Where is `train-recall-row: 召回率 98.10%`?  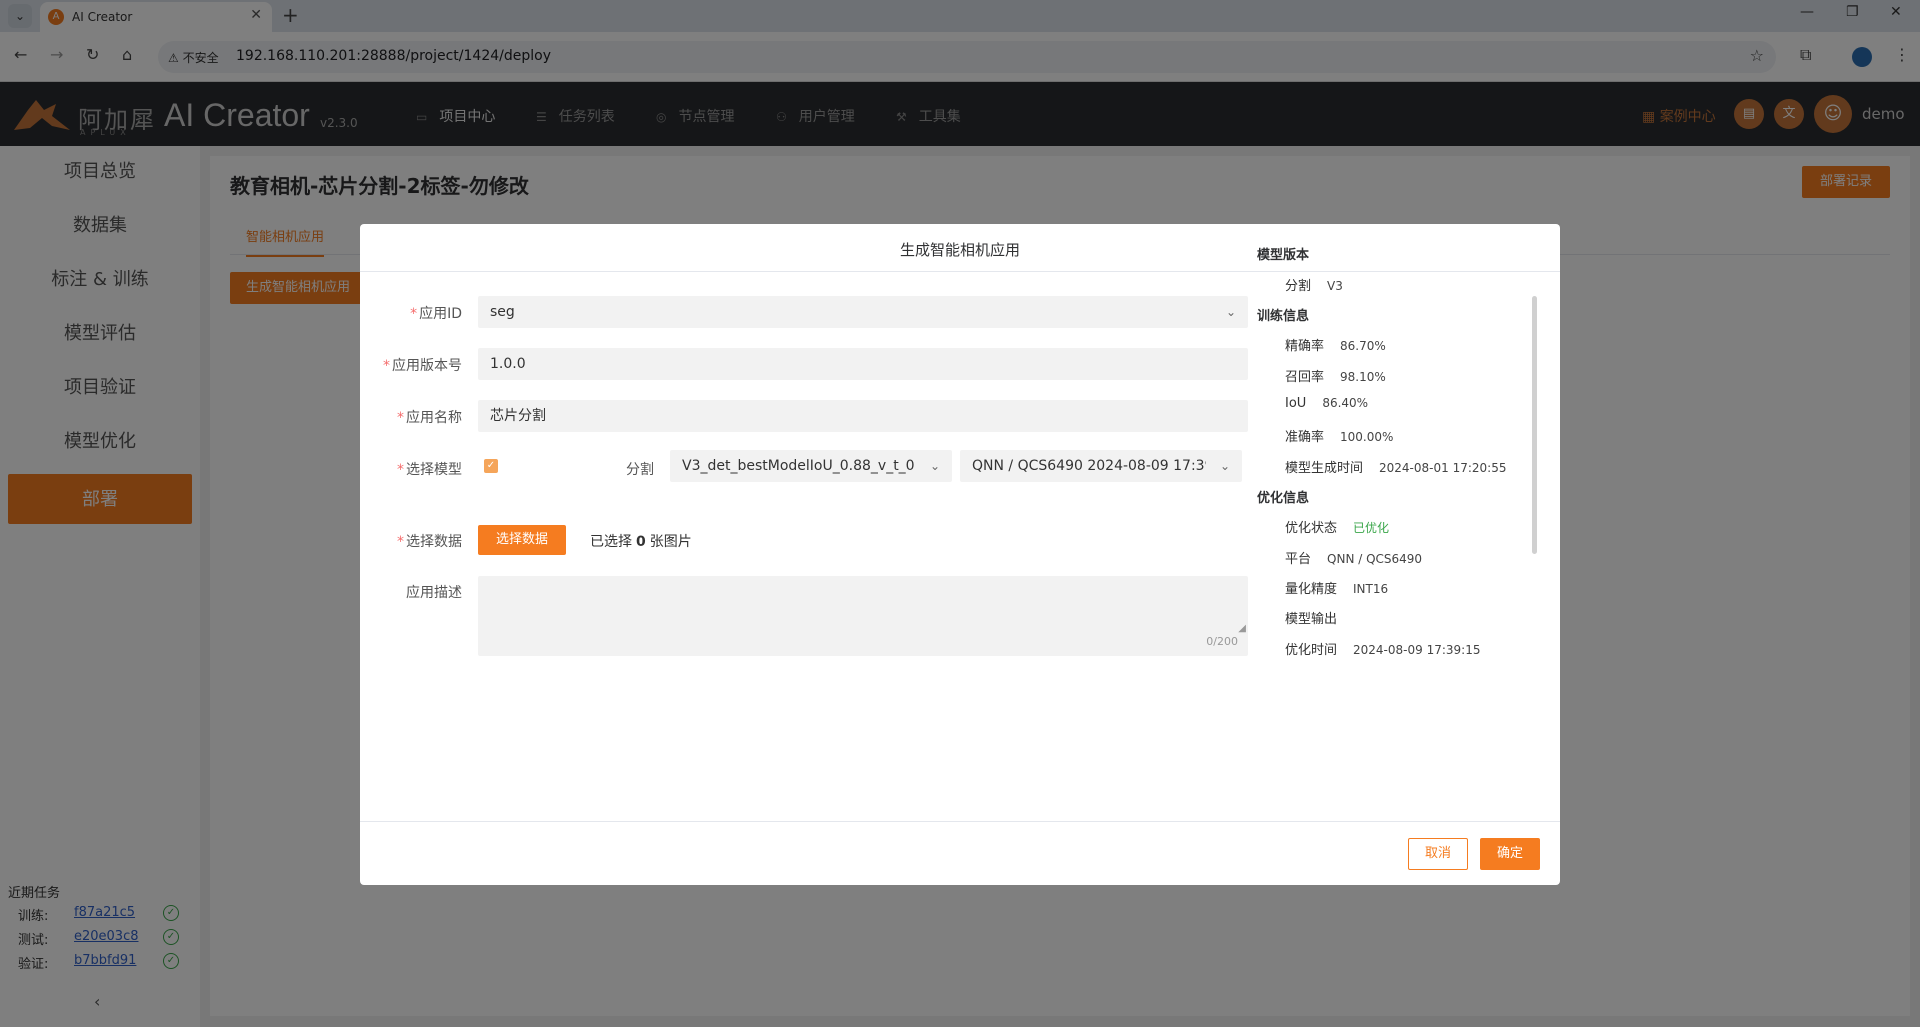
train-recall-row: 召回率 98.10% is located at coordinates (1335, 377).